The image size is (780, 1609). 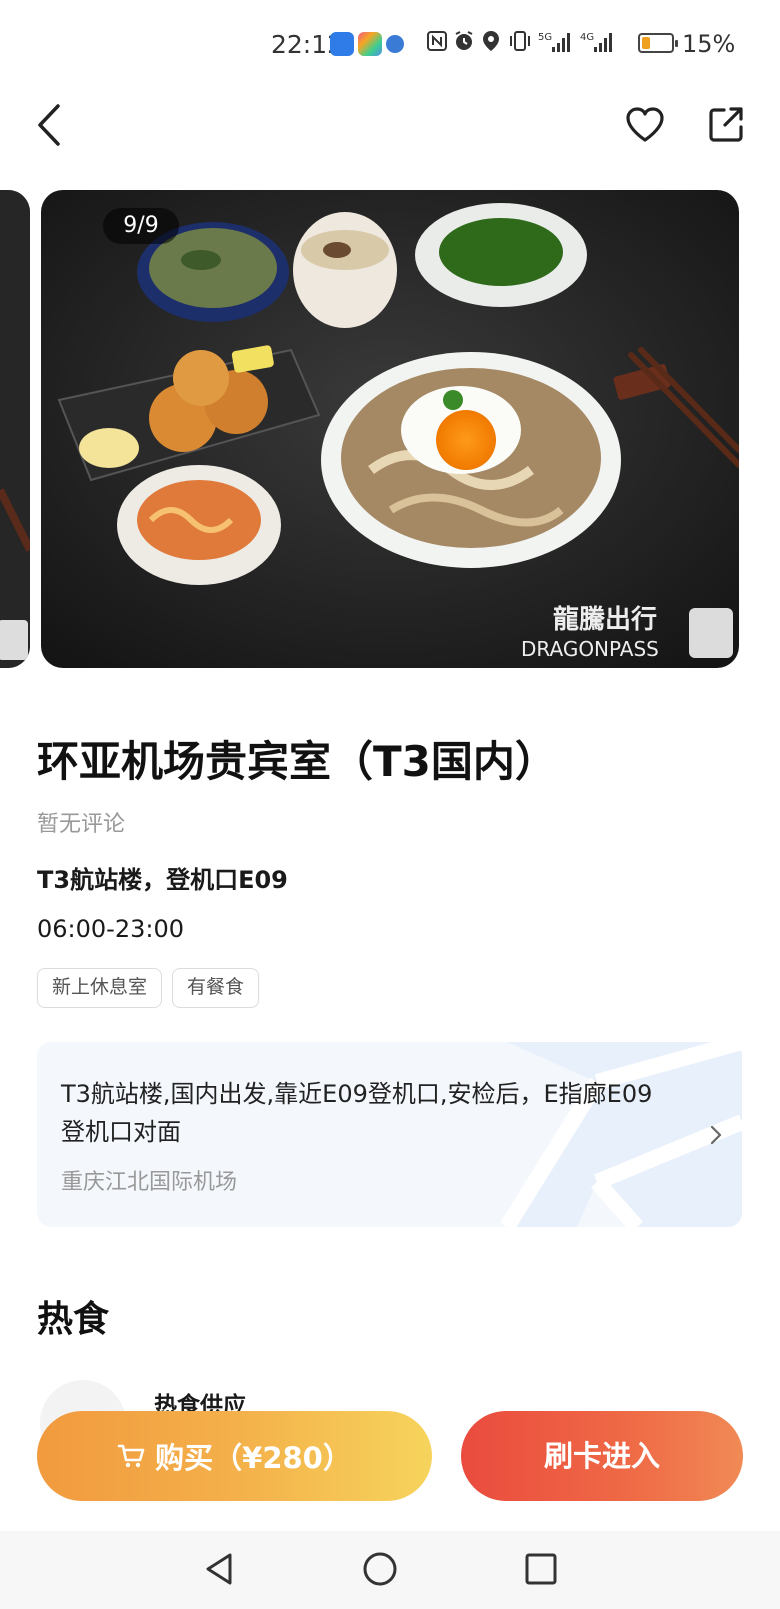 I want to click on buy-button: 购买（¥280）, so click(x=234, y=1456).